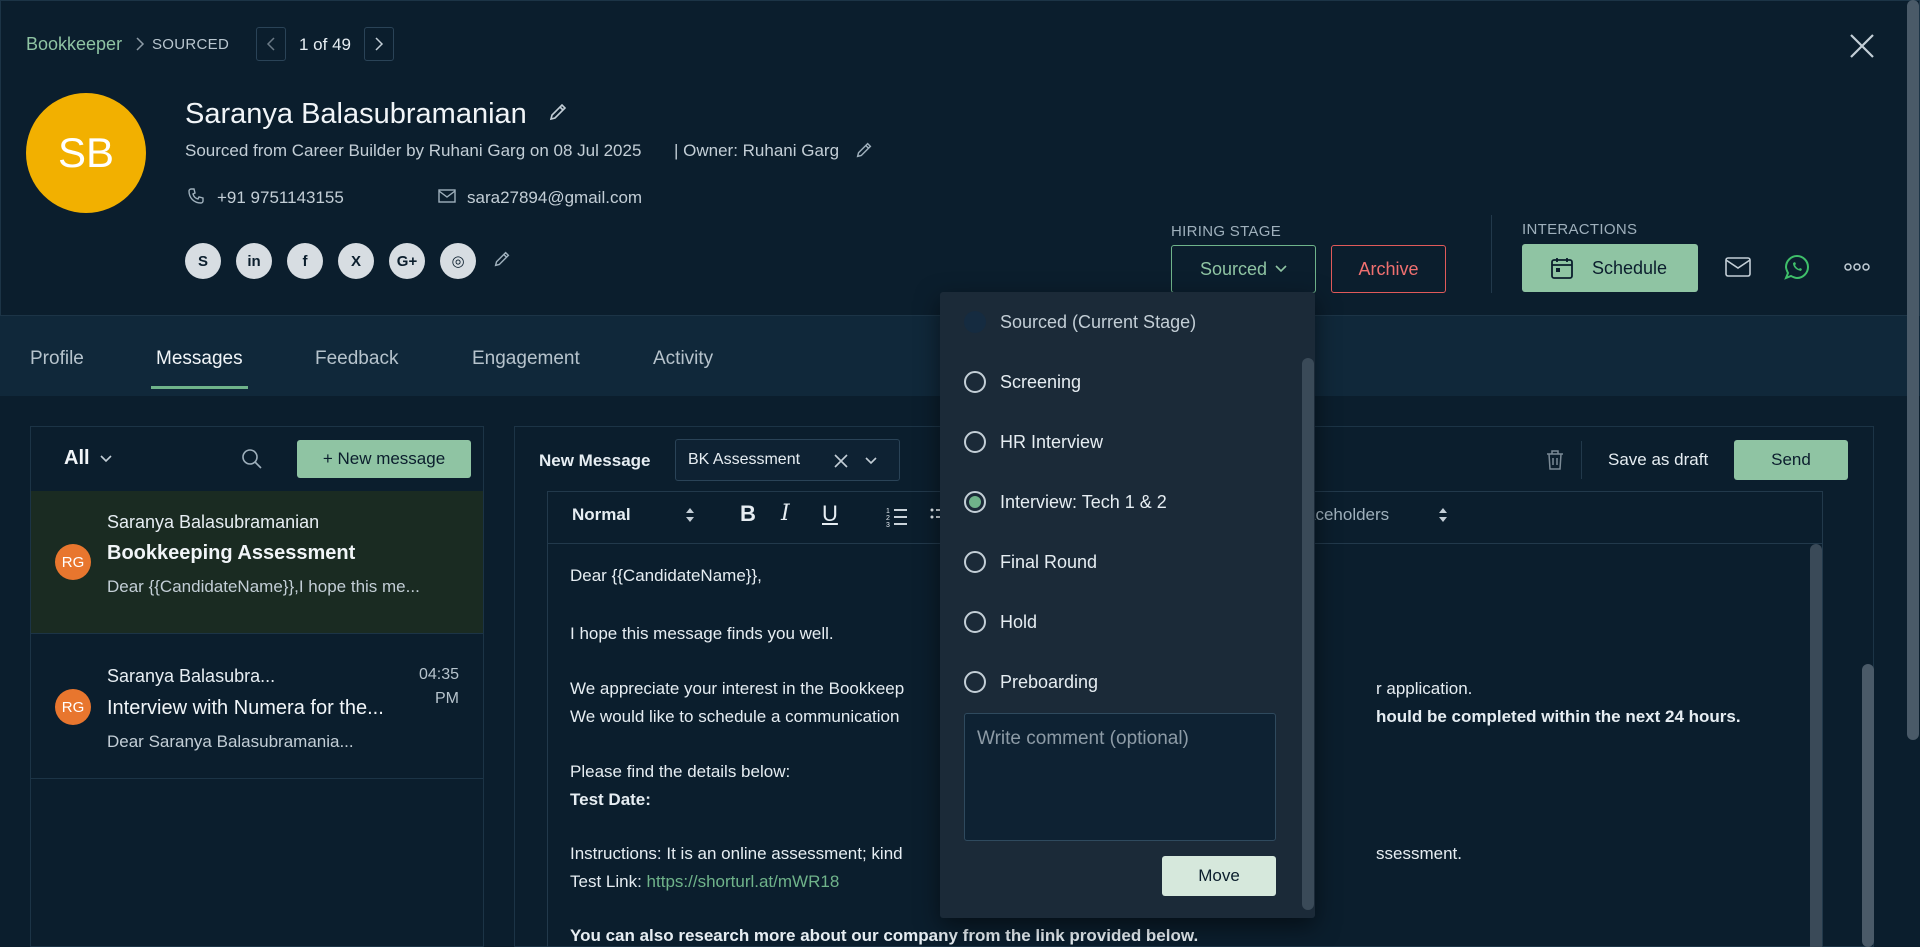 This screenshot has height=947, width=1920. I want to click on x-icon: X, so click(356, 261).